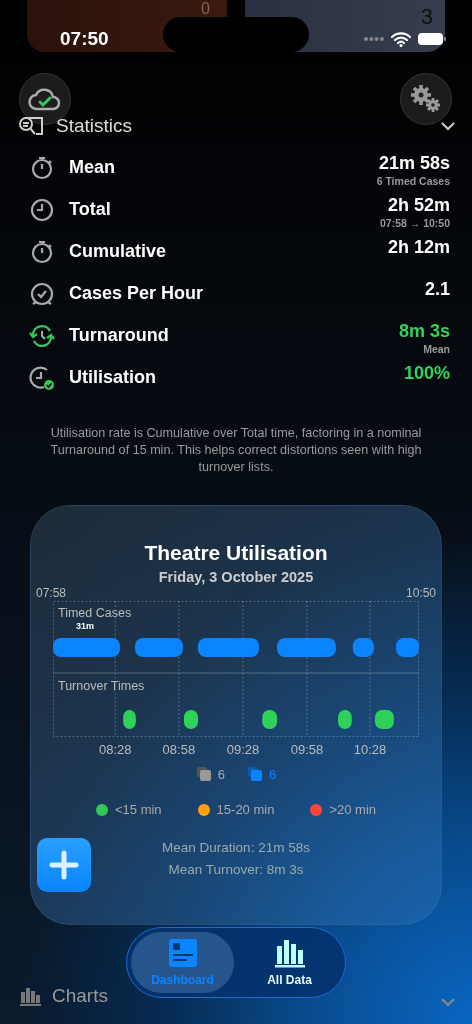  Describe the element at coordinates (95, 613) in the screenshot. I see `lane-label: Timed Cases` at that location.